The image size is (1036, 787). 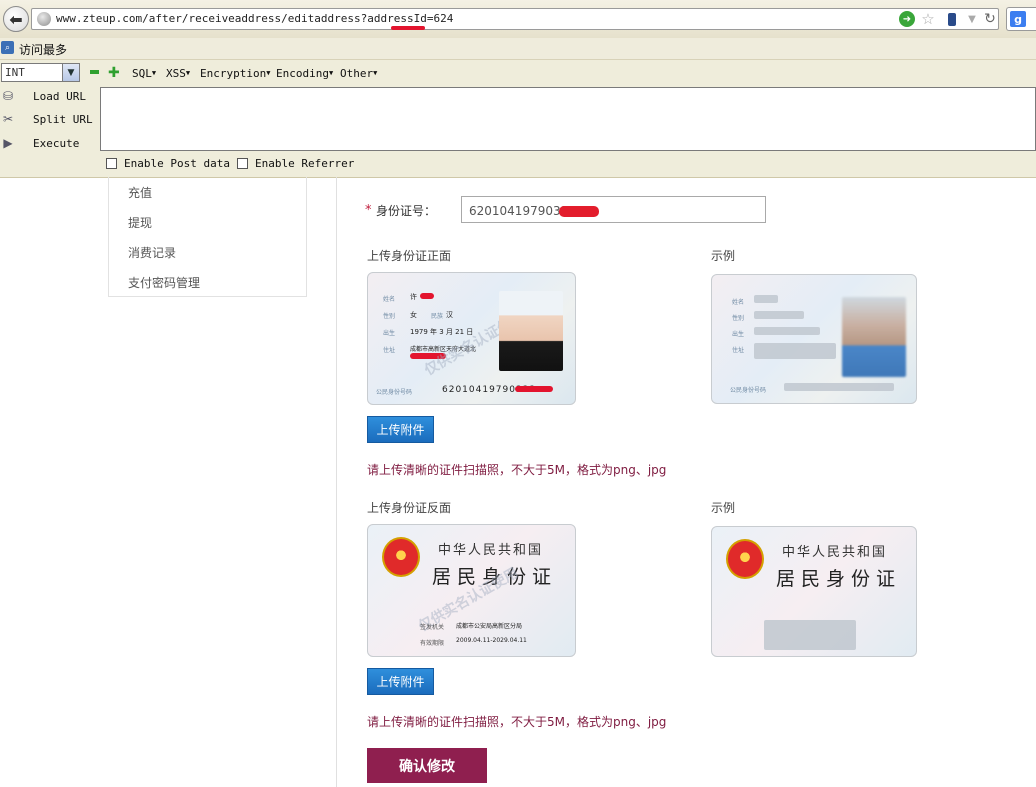 I want to click on upload-back-button: 上传附件, so click(x=400, y=681).